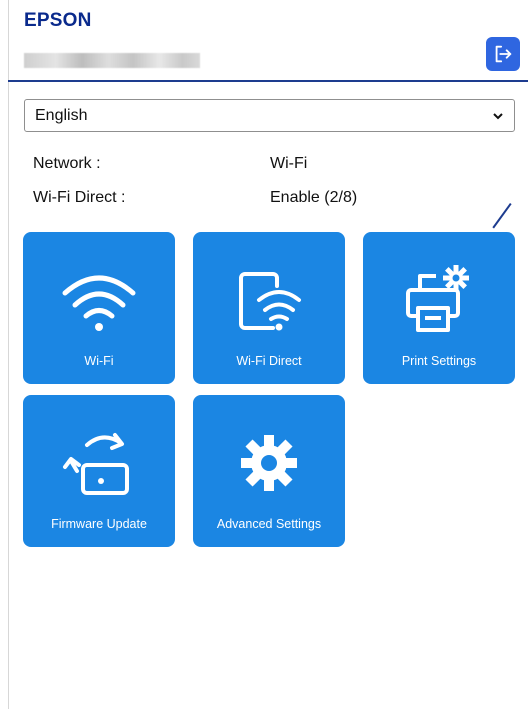 This screenshot has width=528, height=709. What do you see at coordinates (502, 216) in the screenshot?
I see `decorative-line` at bounding box center [502, 216].